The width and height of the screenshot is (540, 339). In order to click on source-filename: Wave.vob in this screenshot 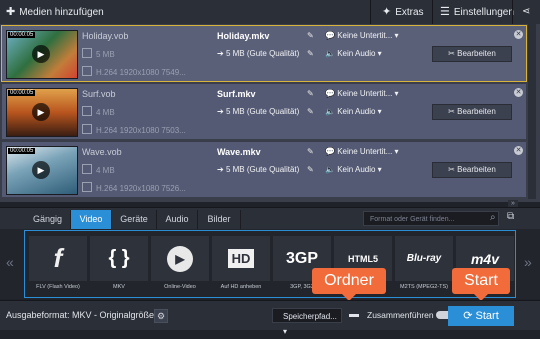, I will do `click(102, 152)`.